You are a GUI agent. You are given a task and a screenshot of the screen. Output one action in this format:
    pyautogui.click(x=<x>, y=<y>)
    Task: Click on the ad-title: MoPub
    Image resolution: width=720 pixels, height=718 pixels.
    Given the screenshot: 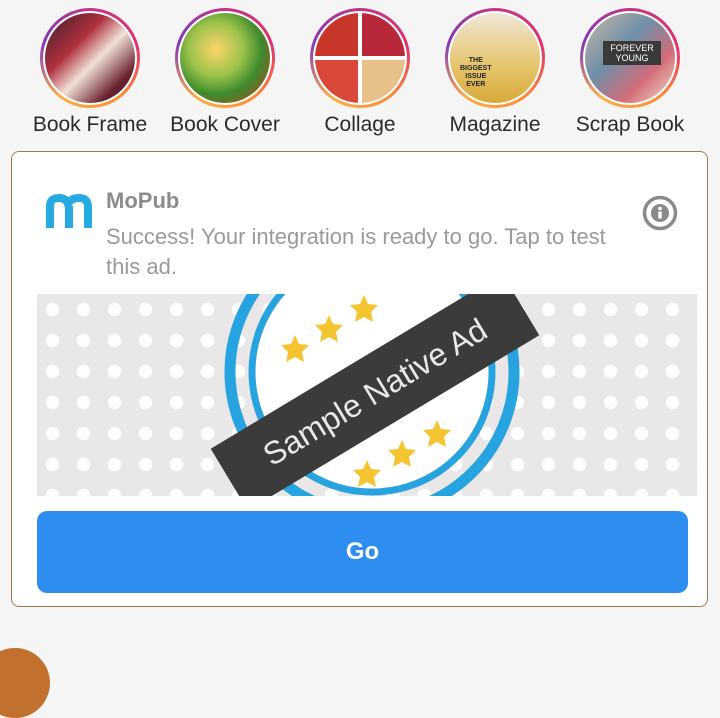 What is the action you would take?
    pyautogui.click(x=143, y=200)
    